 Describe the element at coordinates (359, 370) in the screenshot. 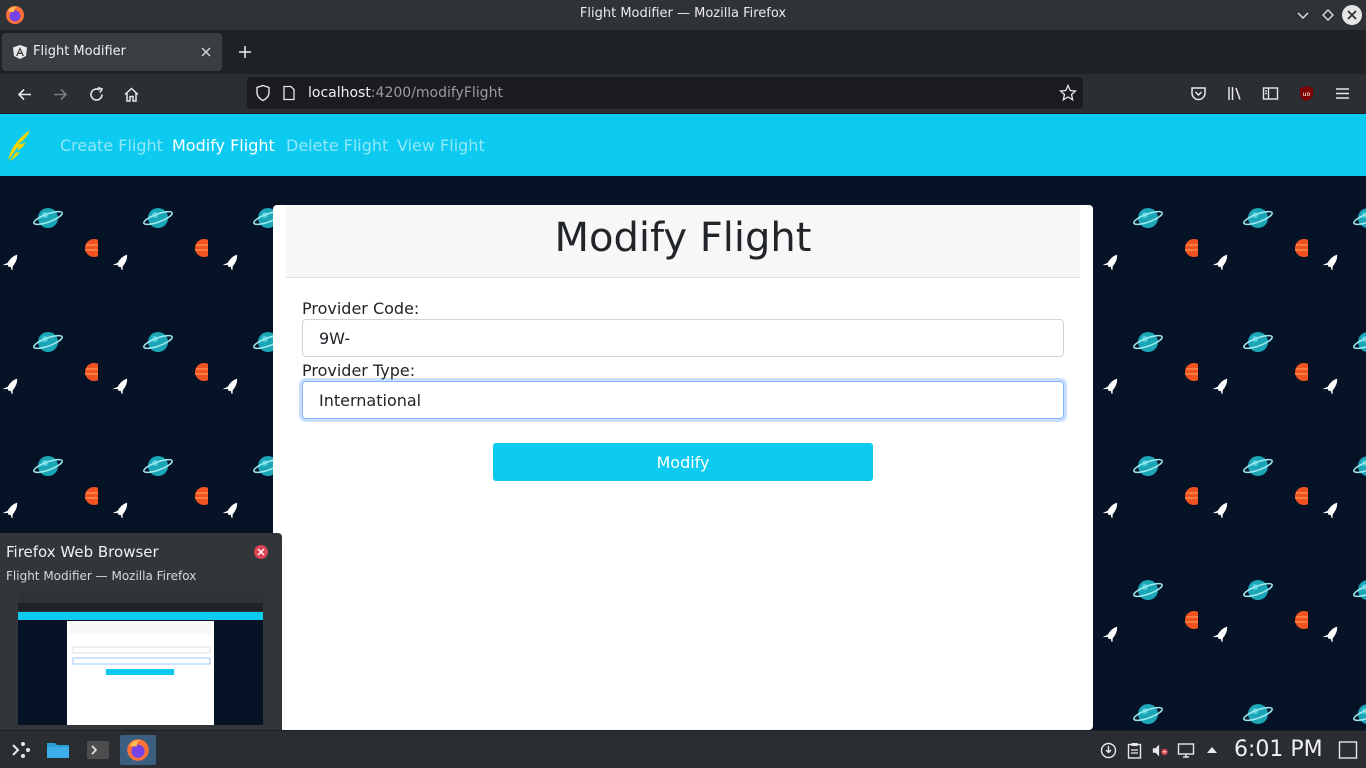

I see `provider-type-label: Provider Type:` at that location.